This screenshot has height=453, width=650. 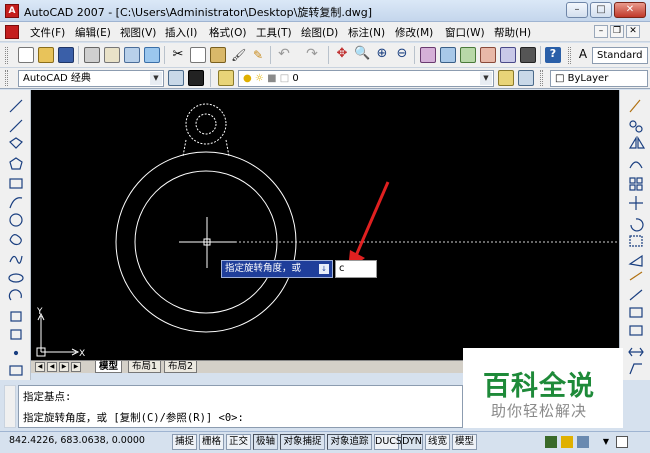 I want to click on dyn-toggle: DYN, so click(x=412, y=442).